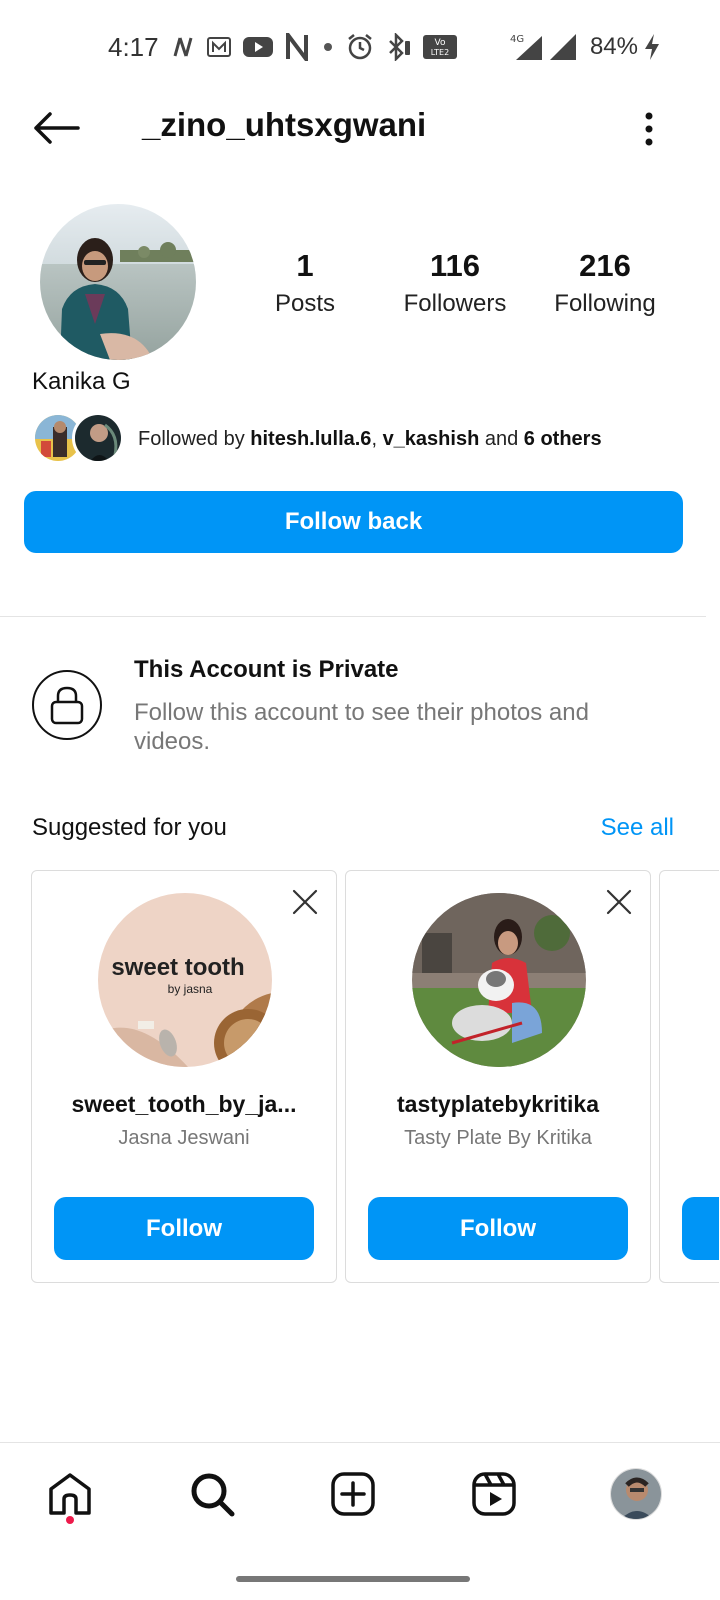  I want to click on profile-avatar-icon, so click(636, 1494).